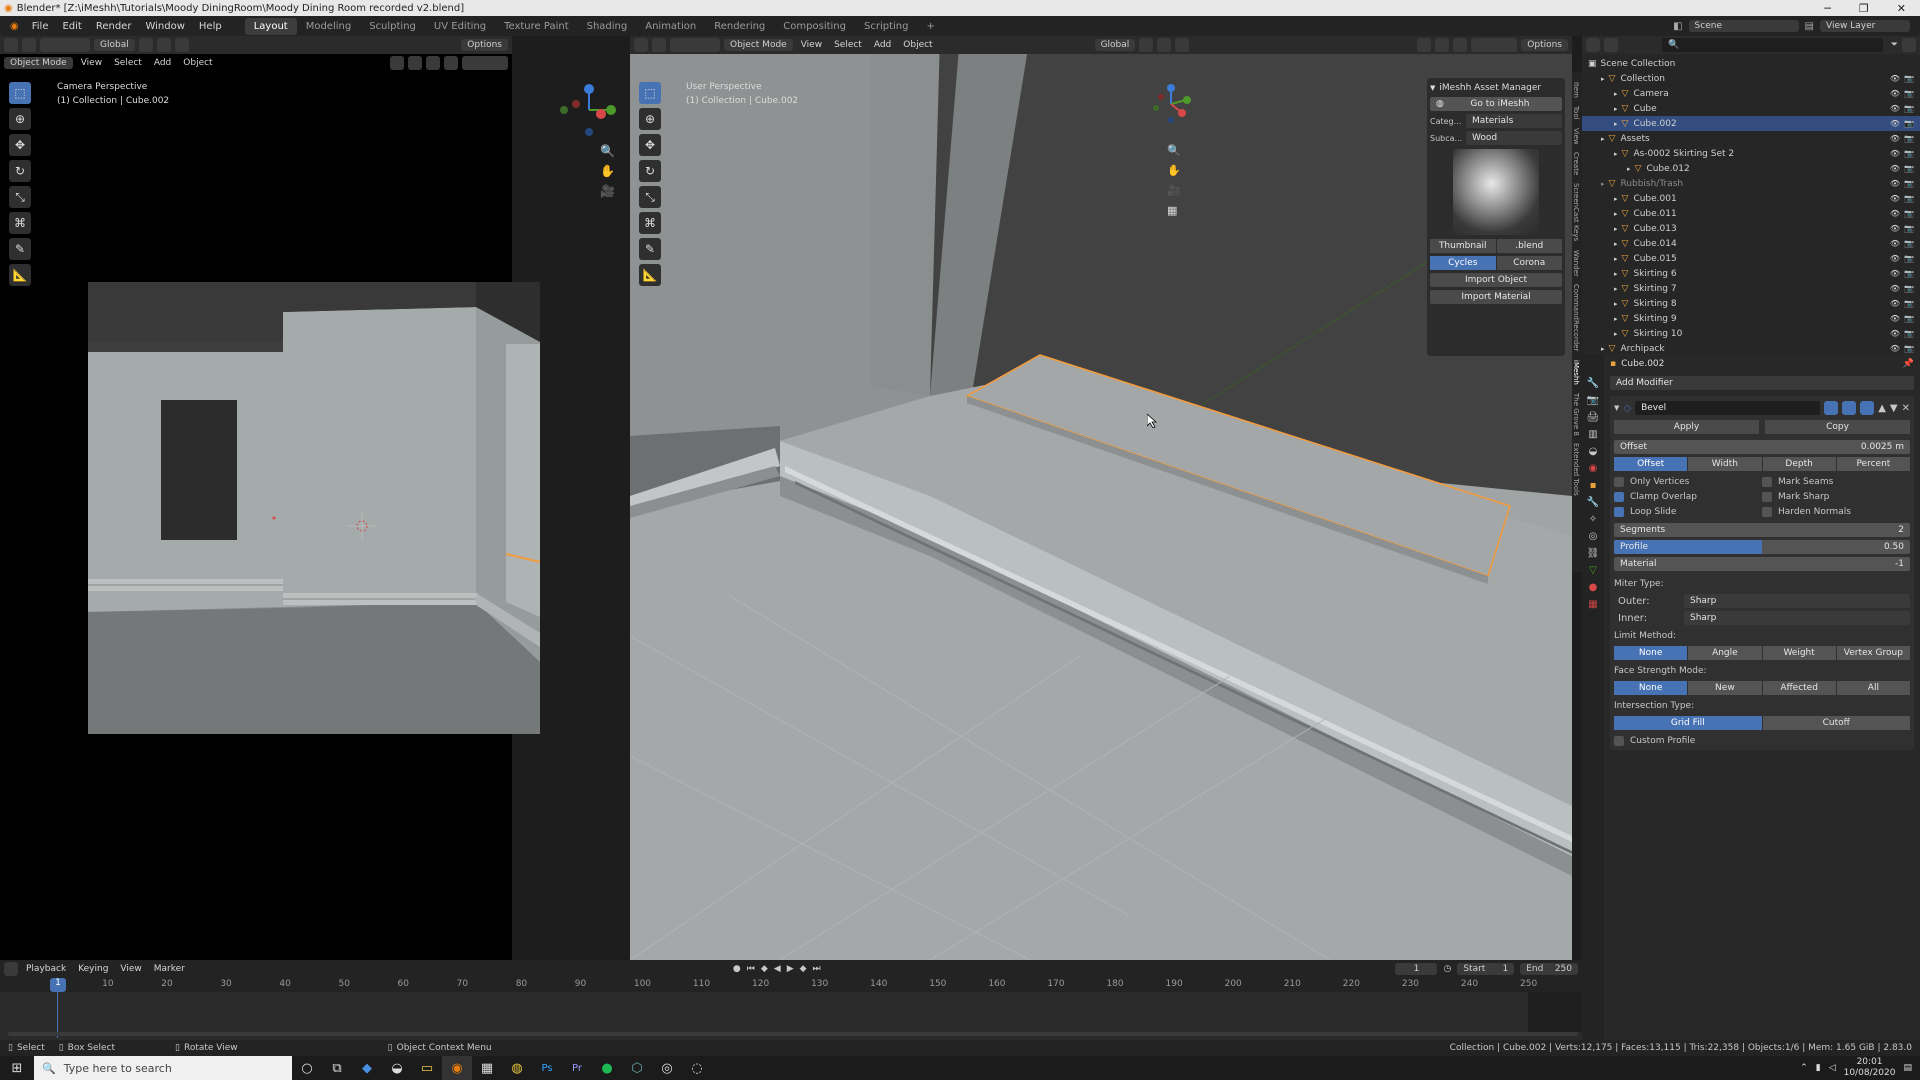 The image size is (1920, 1080). What do you see at coordinates (1688, 497) in the screenshot?
I see `clamp-overlap-checkbox: Clamp Overlap` at bounding box center [1688, 497].